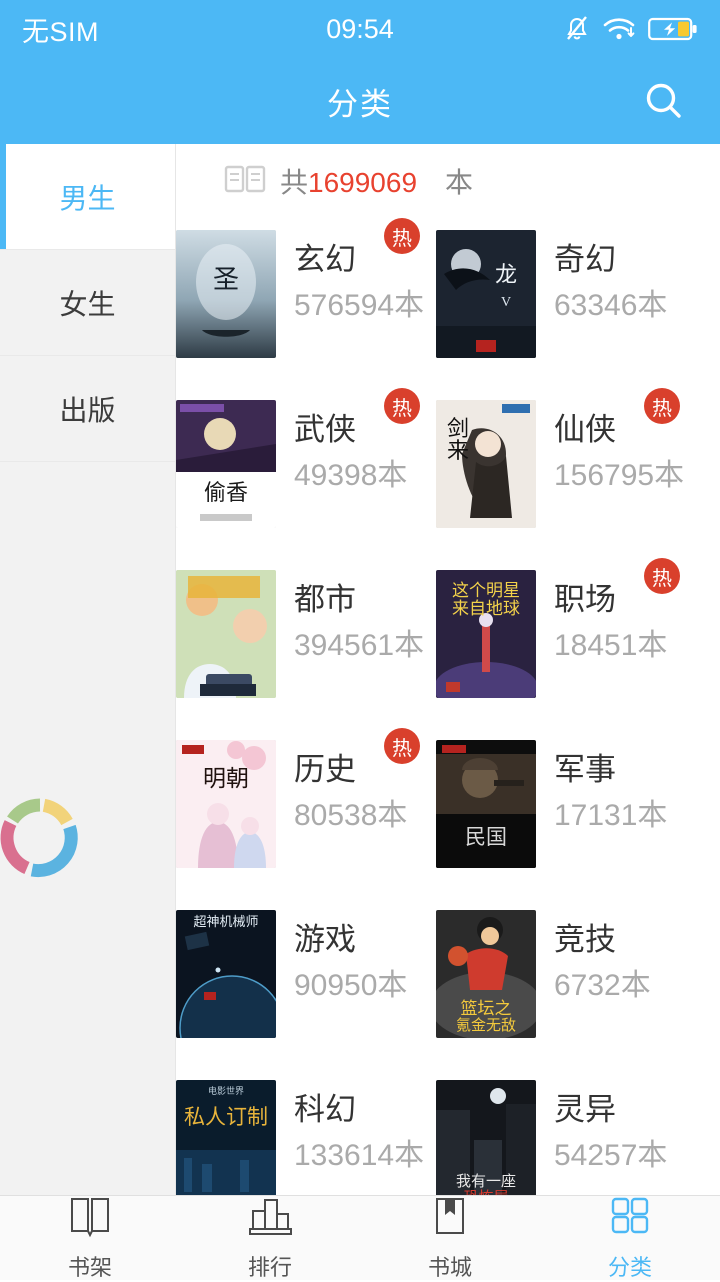 The image size is (720, 1282). I want to click on category-meta: 奇幻 63346本, so click(610, 275).